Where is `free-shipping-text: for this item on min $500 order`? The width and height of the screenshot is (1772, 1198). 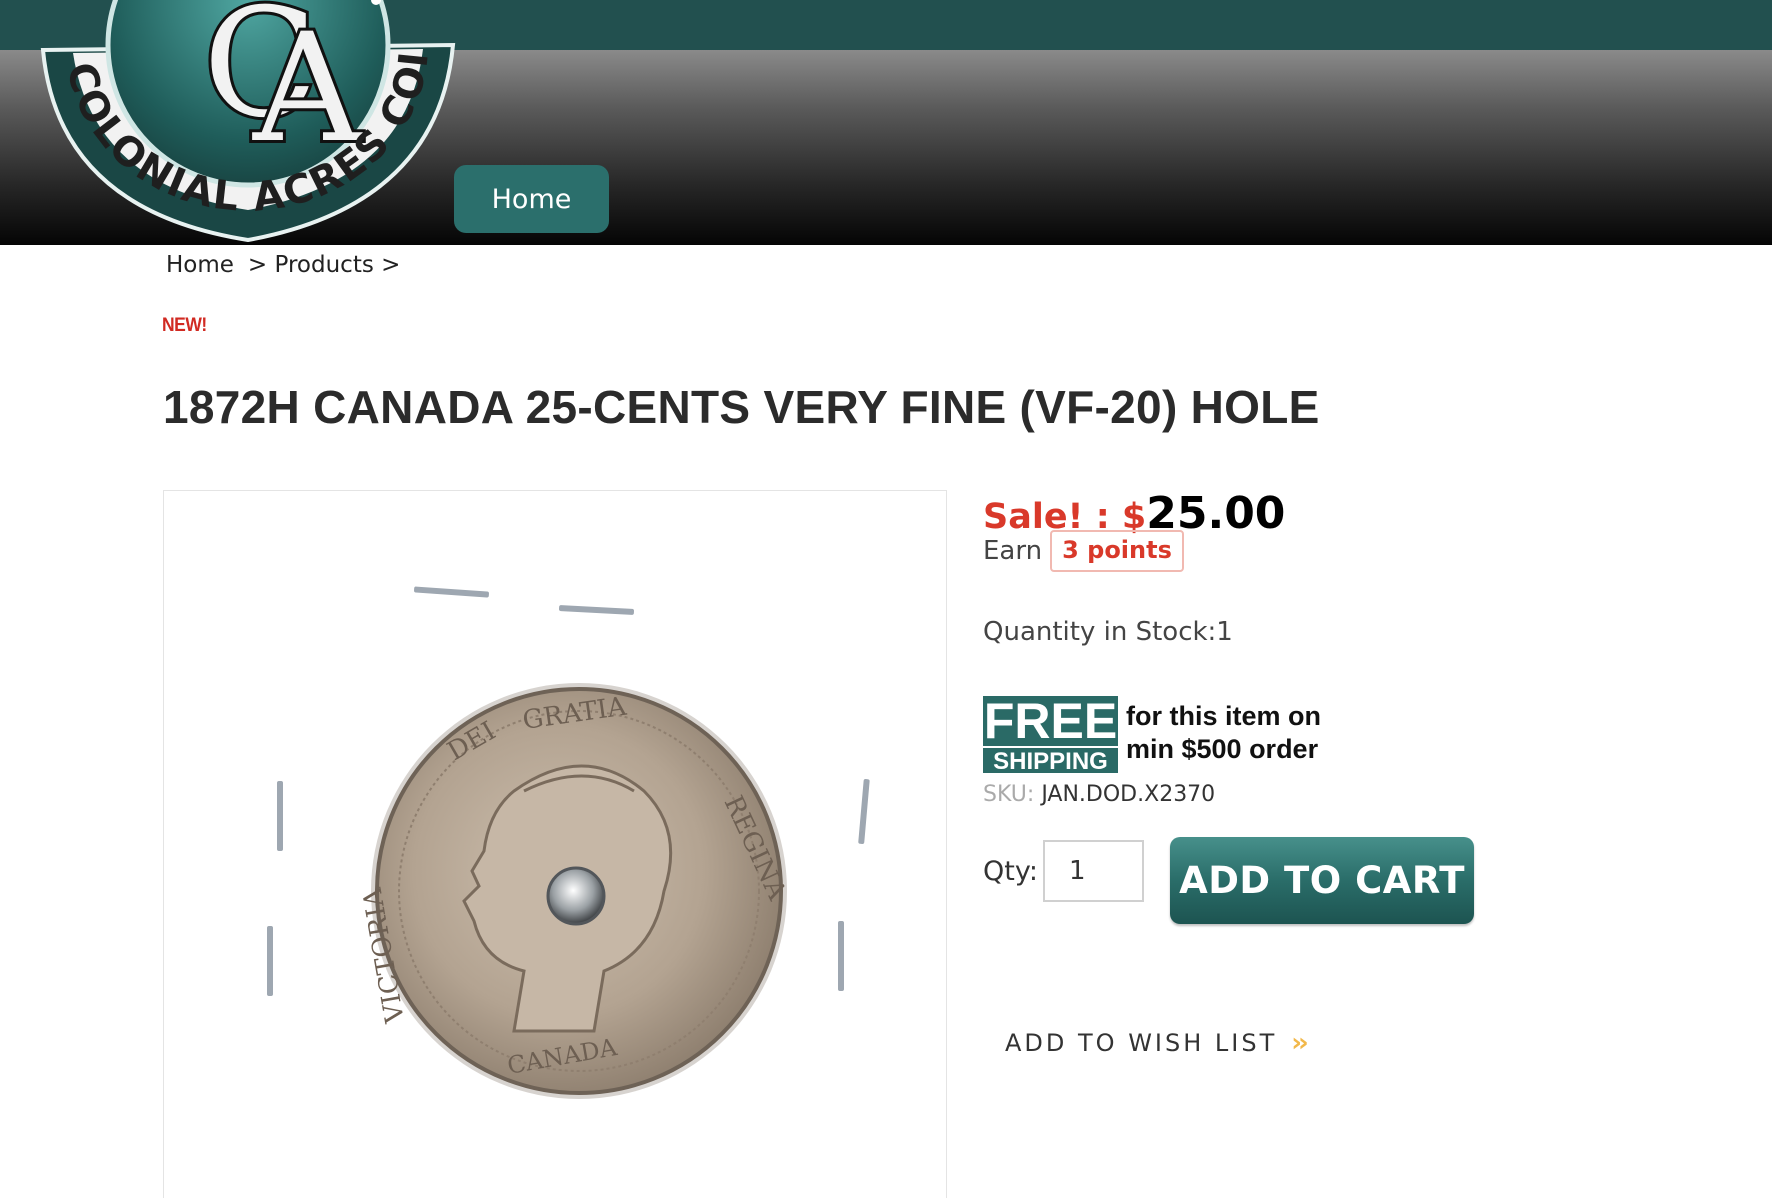 free-shipping-text: for this item on min $500 order is located at coordinates (1223, 731).